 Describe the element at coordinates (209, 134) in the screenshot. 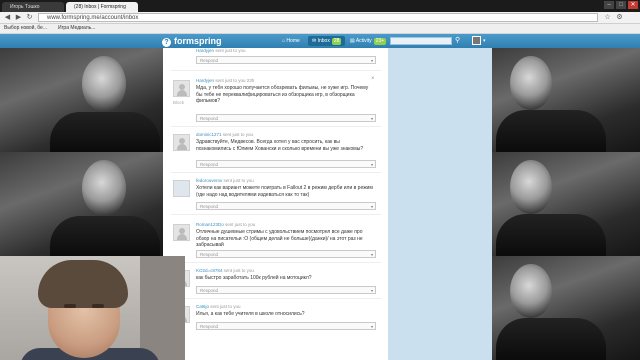

I see `asker-name: dominic1271` at that location.